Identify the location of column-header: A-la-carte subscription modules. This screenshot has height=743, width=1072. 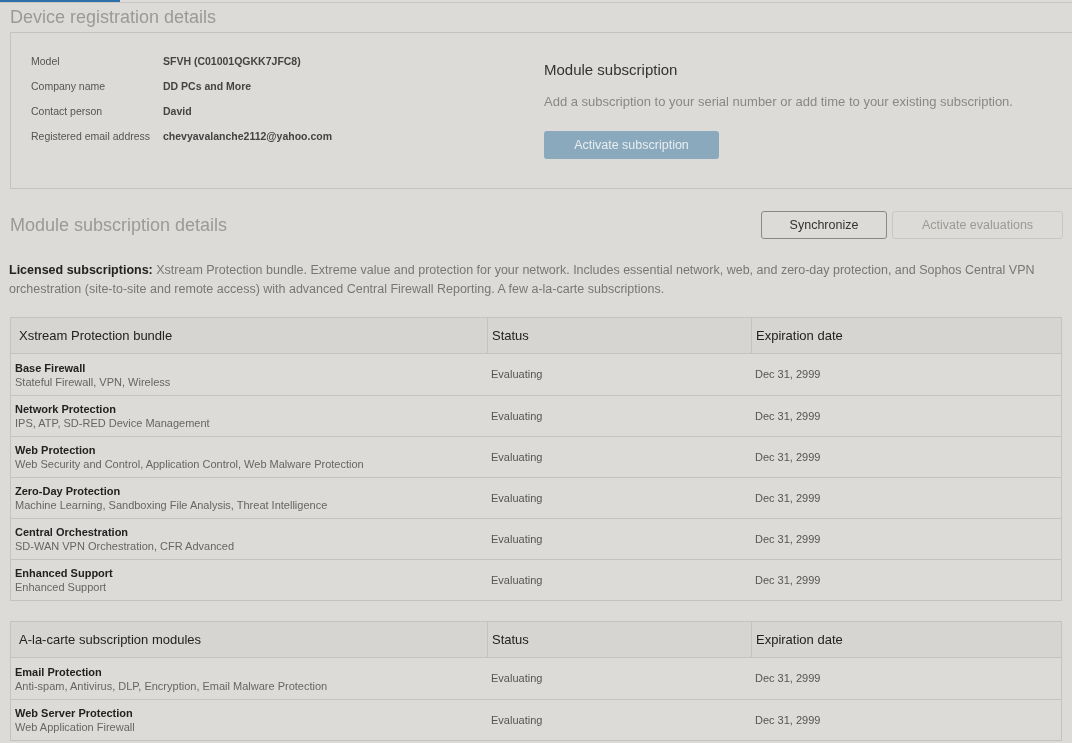
(110, 639).